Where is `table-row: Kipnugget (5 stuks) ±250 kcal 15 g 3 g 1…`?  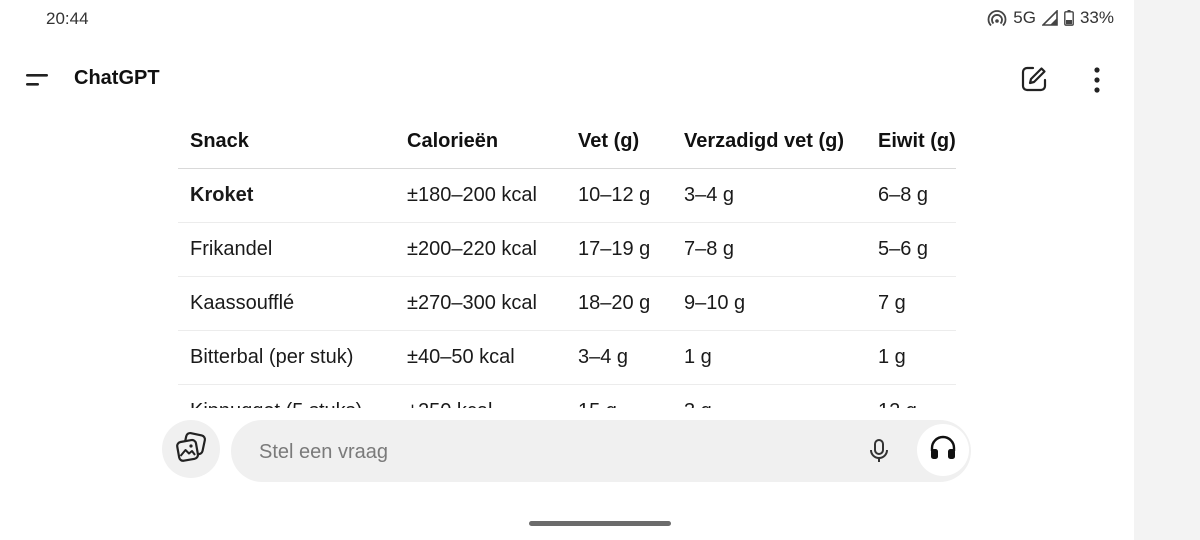 table-row: Kipnugget (5 stuks) ±250 kcal 15 g 3 g 1… is located at coordinates (567, 396).